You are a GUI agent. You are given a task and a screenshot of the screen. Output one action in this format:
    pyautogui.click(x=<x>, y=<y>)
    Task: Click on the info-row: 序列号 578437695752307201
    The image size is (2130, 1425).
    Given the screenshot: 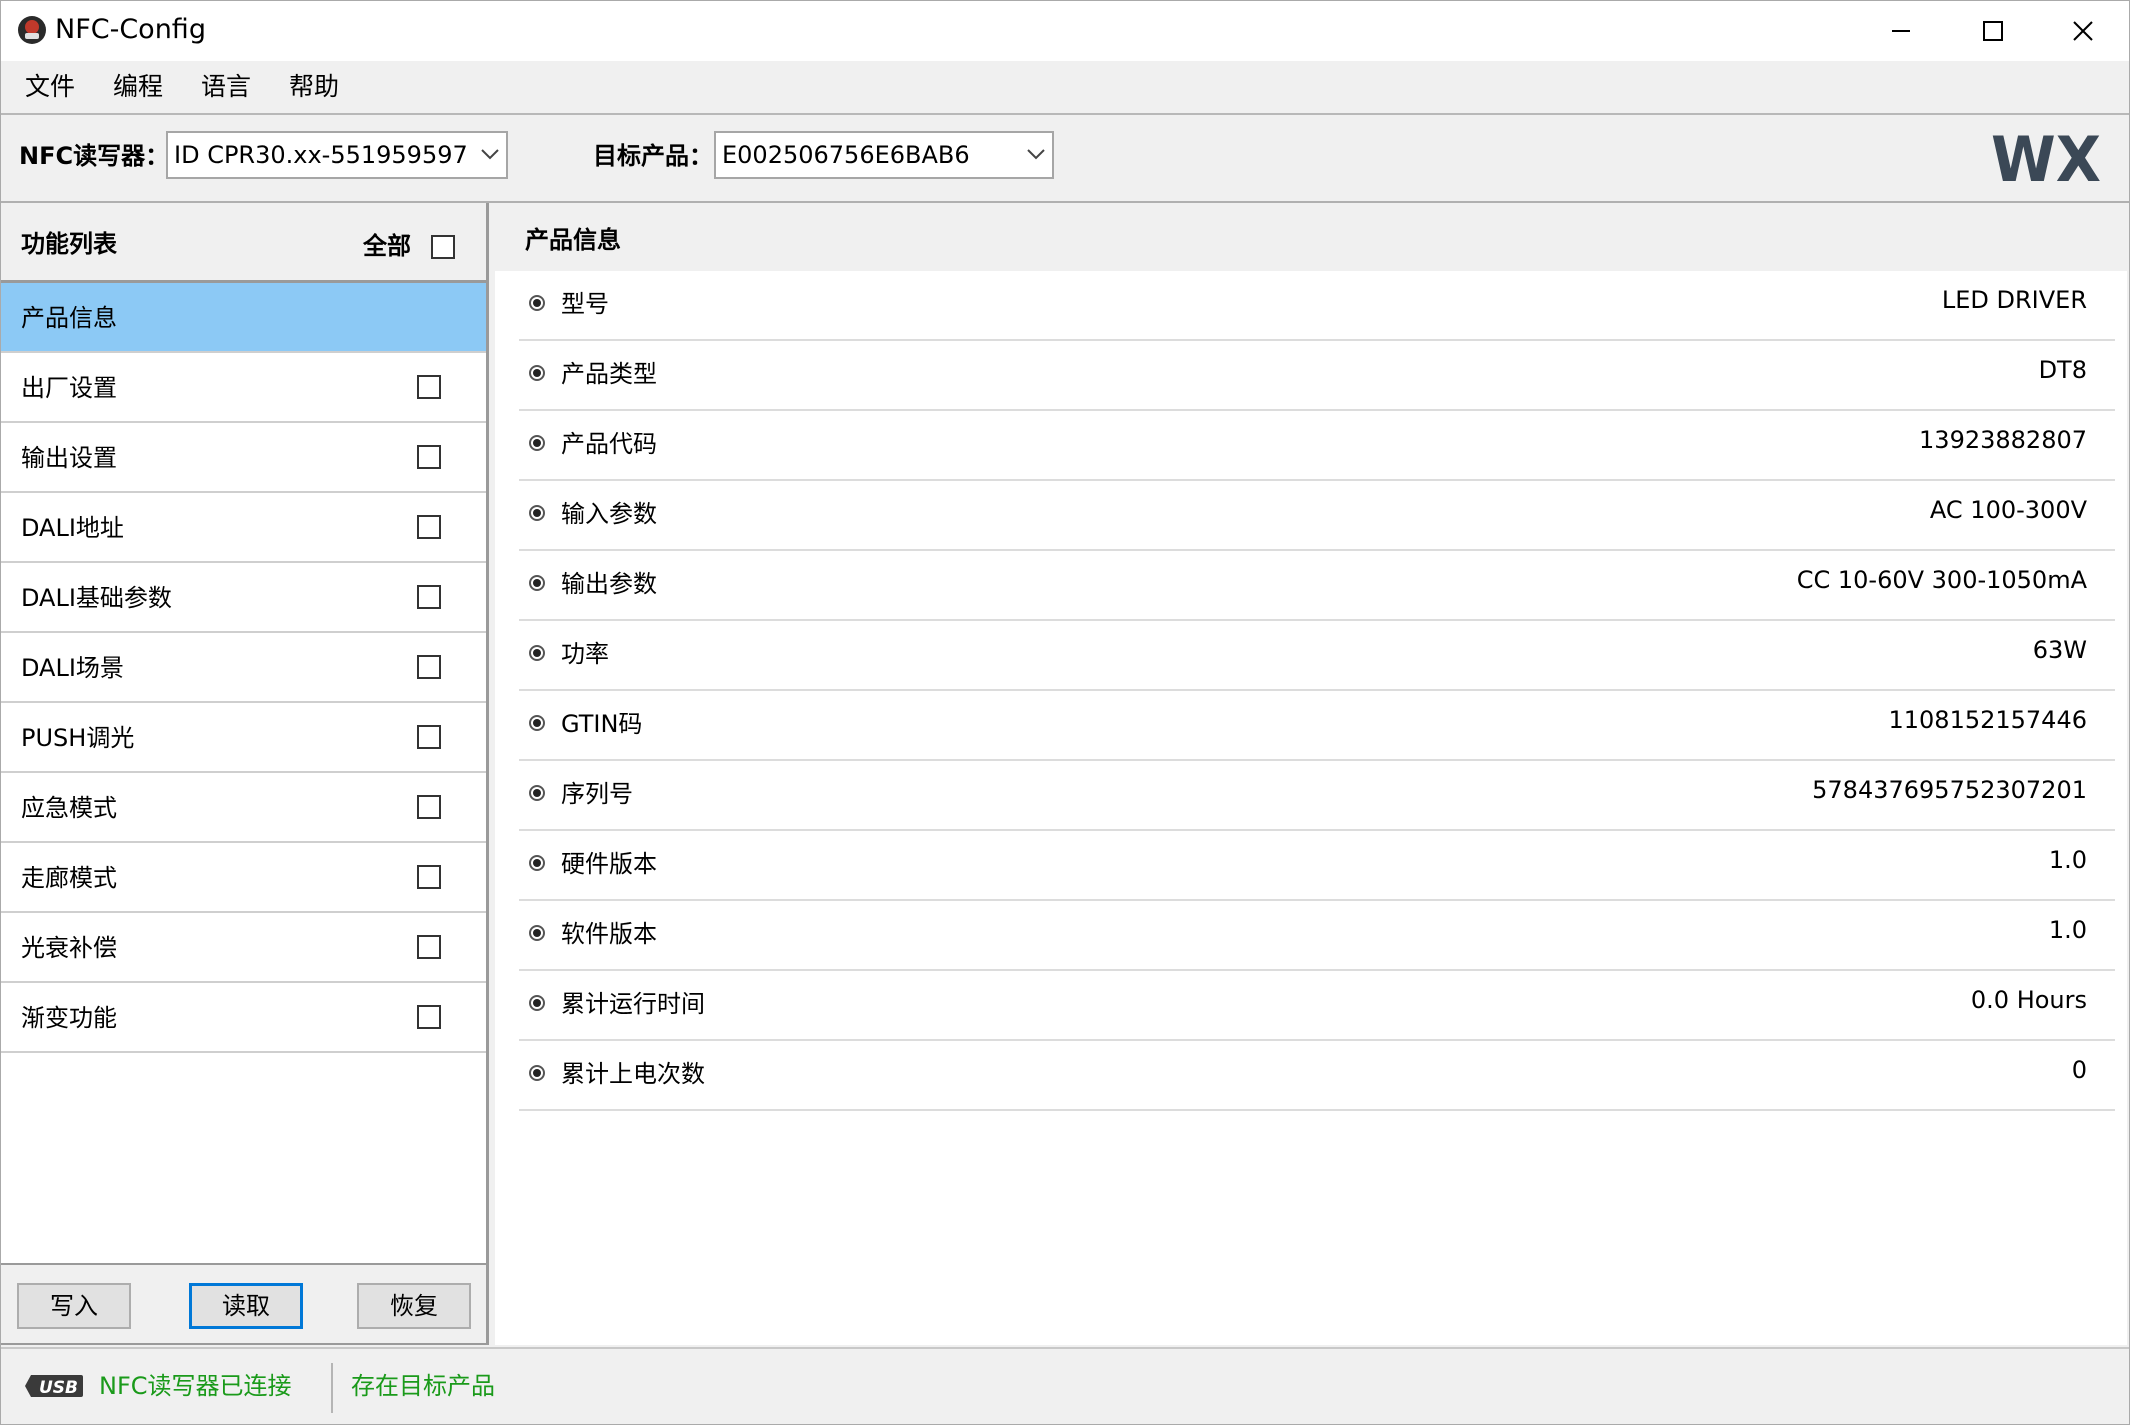 What is the action you would take?
    pyautogui.click(x=1317, y=796)
    